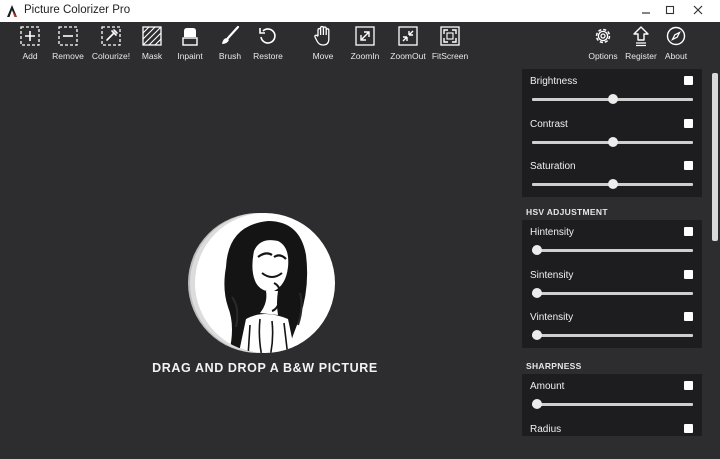 This screenshot has width=720, height=459. What do you see at coordinates (554, 81) in the screenshot?
I see `brightness-label: Brightness` at bounding box center [554, 81].